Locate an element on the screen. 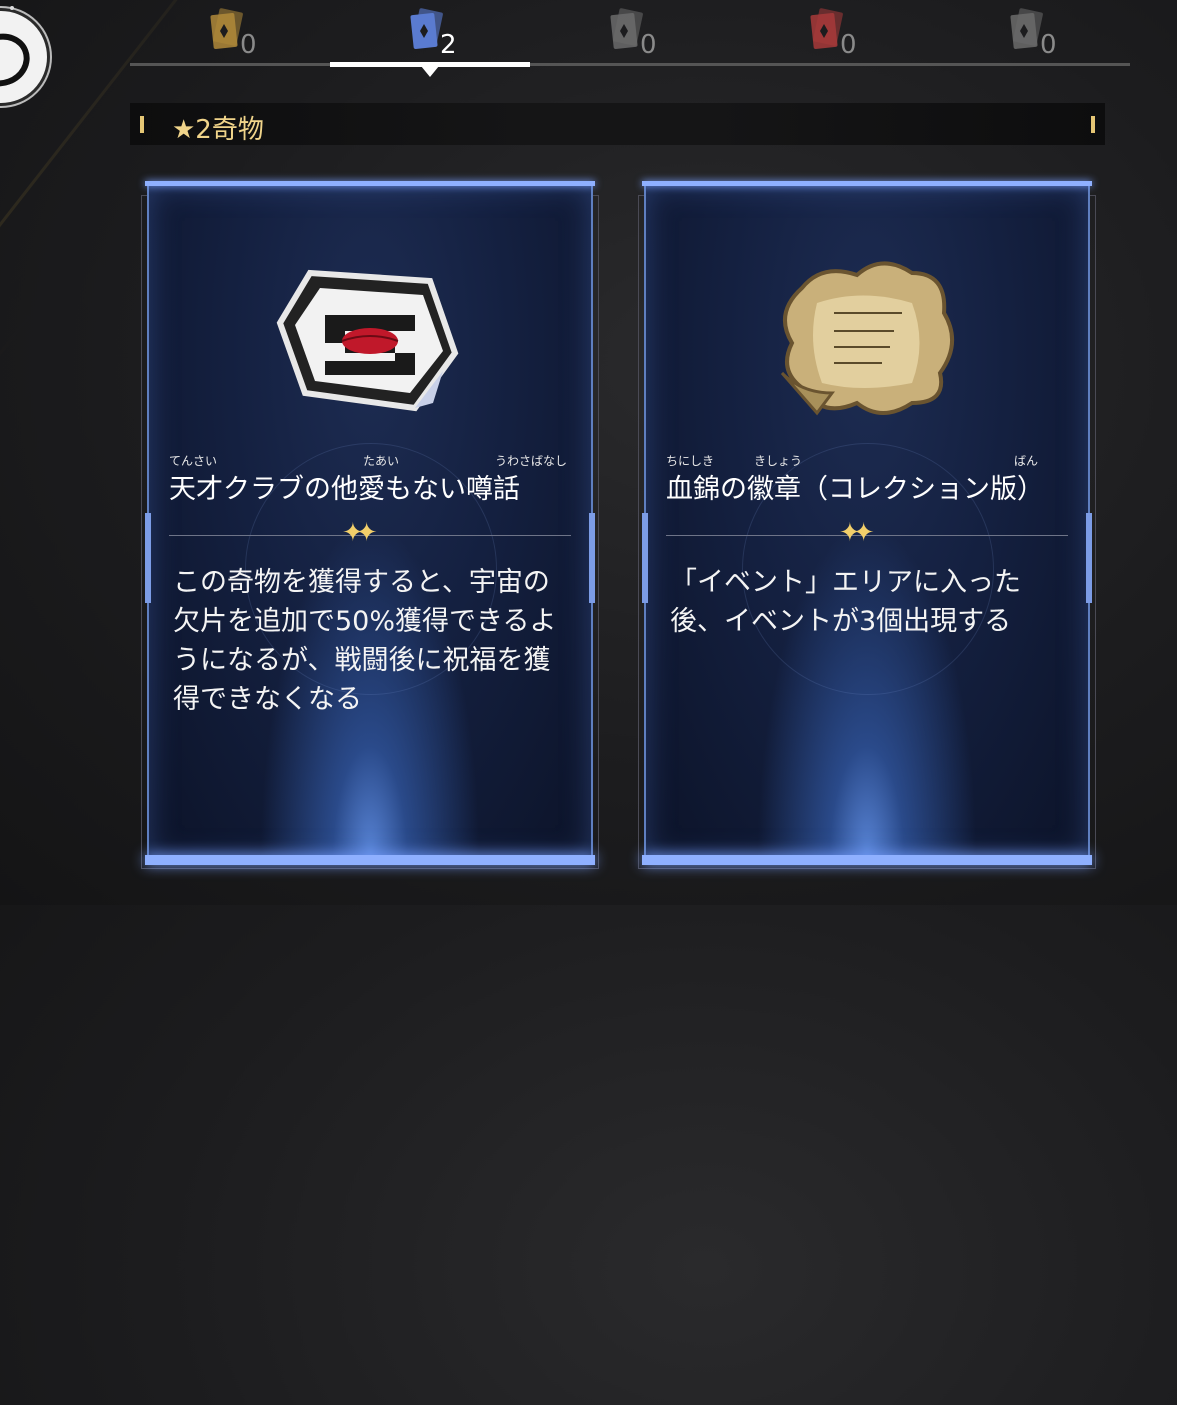 This screenshot has height=1405, width=1177. avatar-indicator is located at coordinates (12, 8).